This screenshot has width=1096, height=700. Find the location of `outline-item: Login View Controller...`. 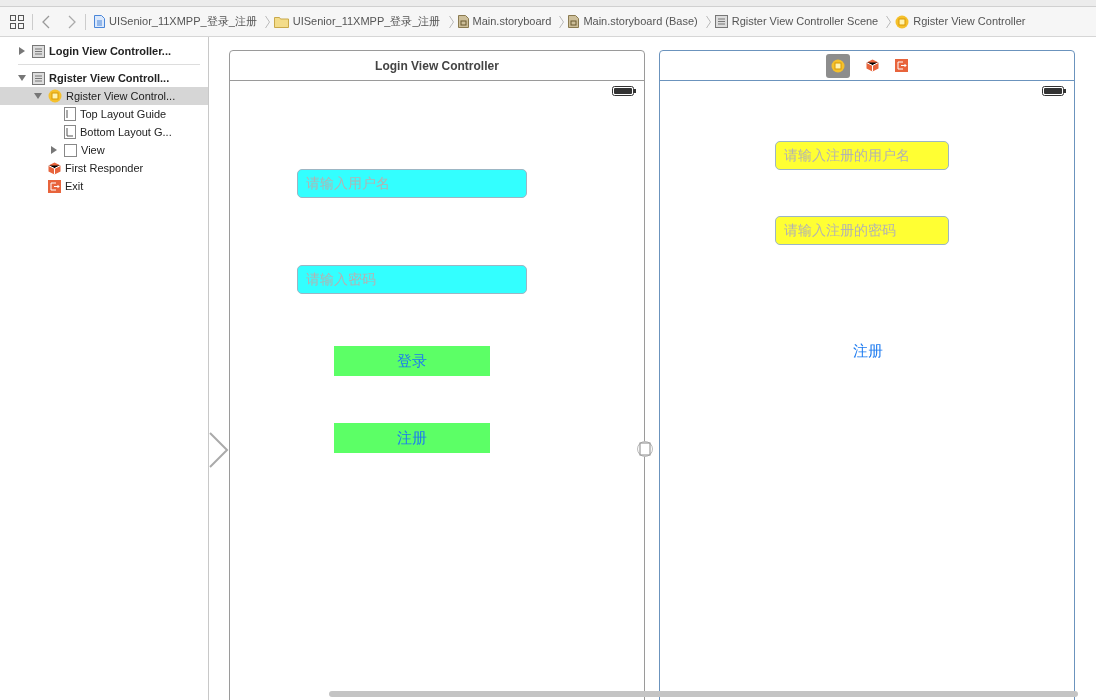

outline-item: Login View Controller... is located at coordinates (104, 51).